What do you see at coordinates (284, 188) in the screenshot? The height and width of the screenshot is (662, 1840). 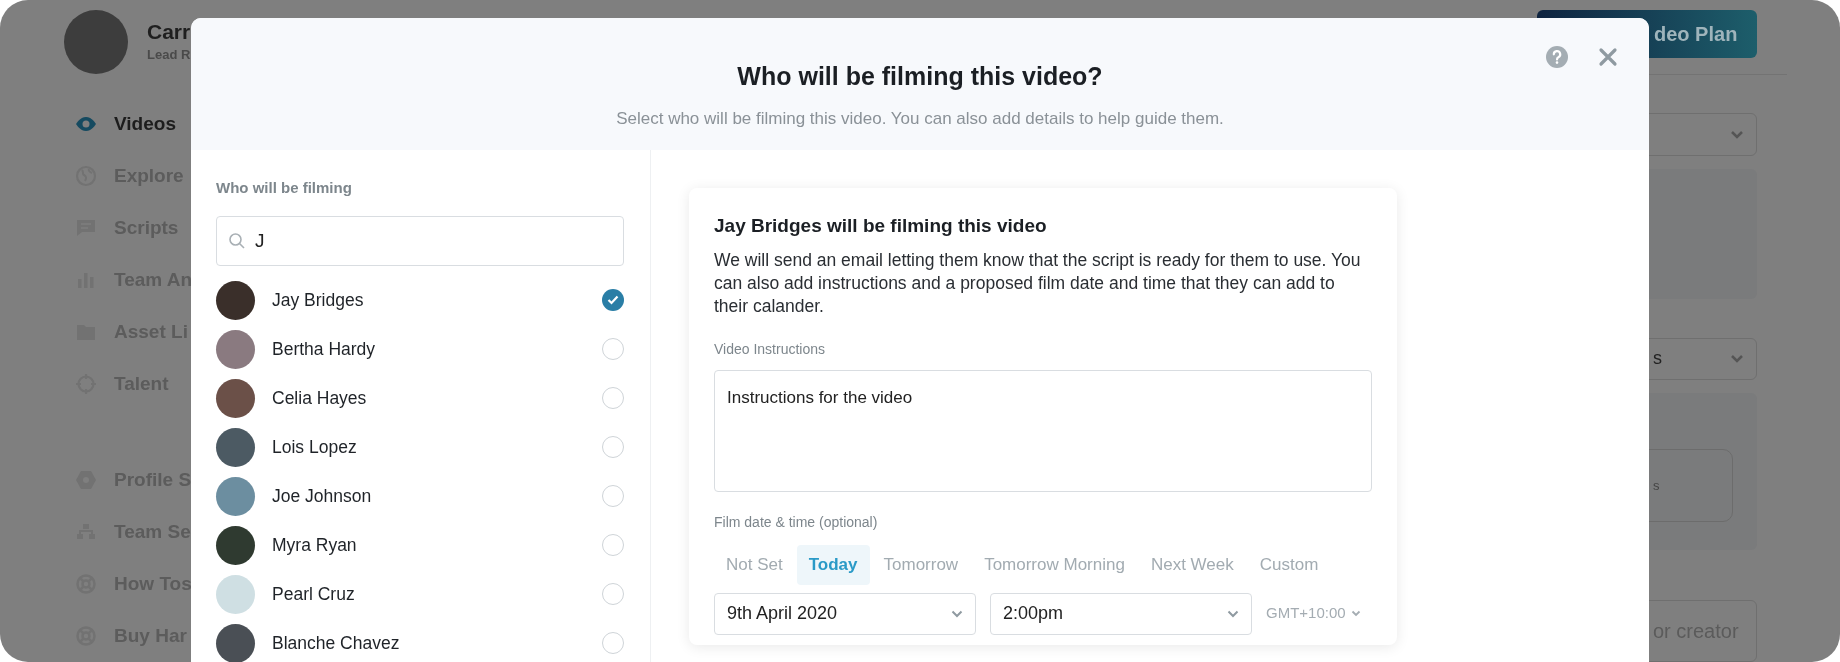 I see `section-label: Who will be filming` at bounding box center [284, 188].